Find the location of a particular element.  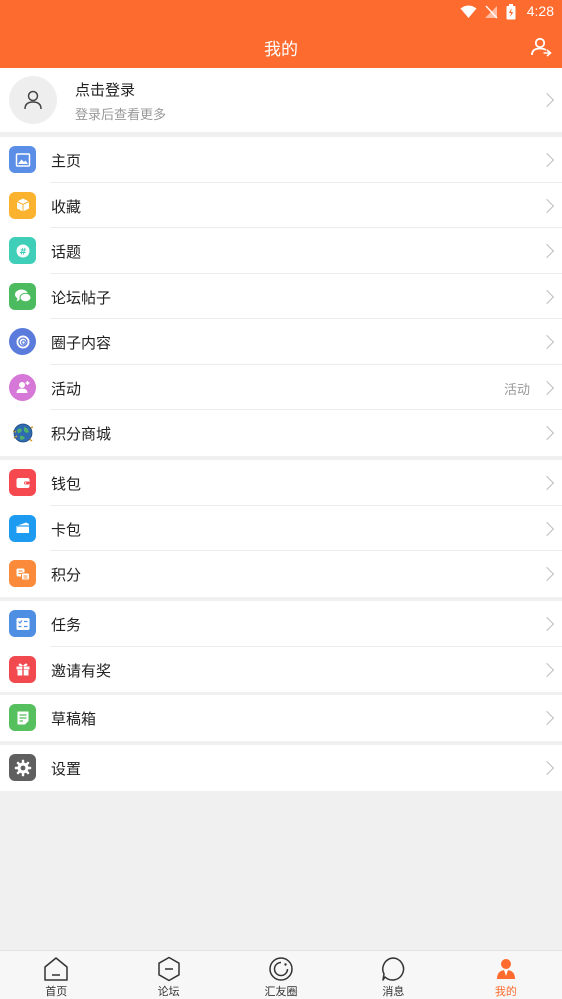

tab-message: 消息 is located at coordinates (393, 975).